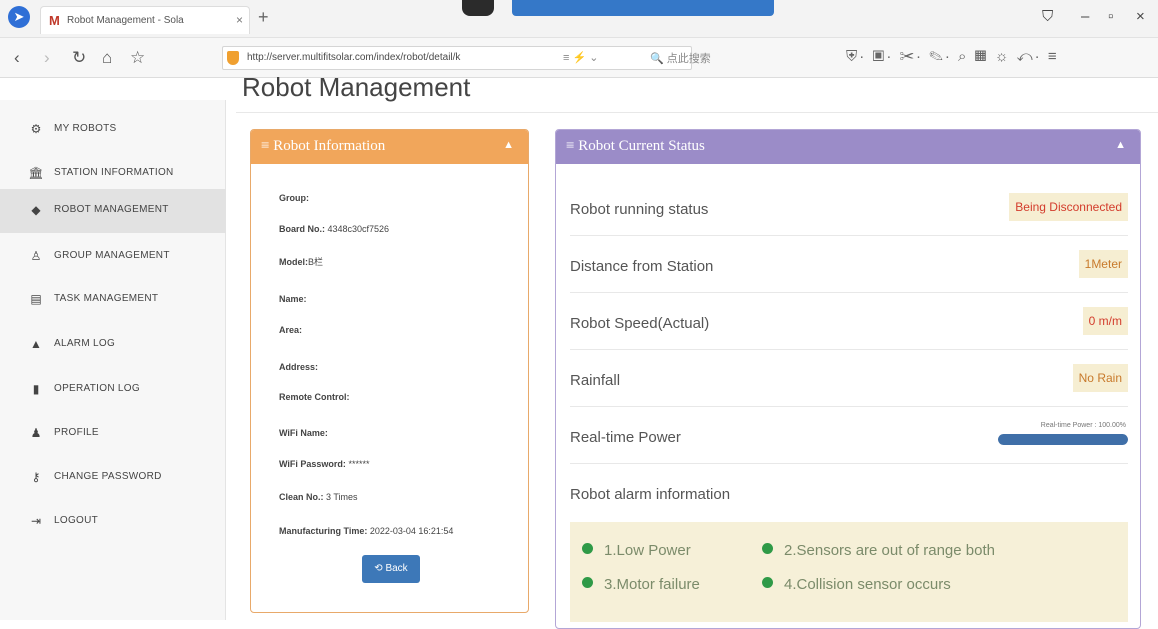  Describe the element at coordinates (299, 367) in the screenshot. I see `info-field-address: Address:` at that location.